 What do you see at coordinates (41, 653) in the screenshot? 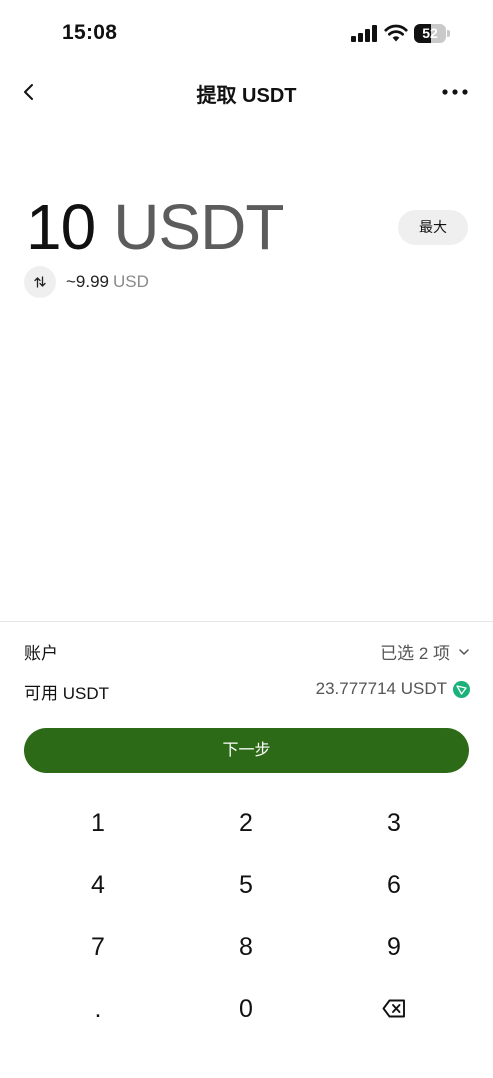
I see `account-label: 账户` at bounding box center [41, 653].